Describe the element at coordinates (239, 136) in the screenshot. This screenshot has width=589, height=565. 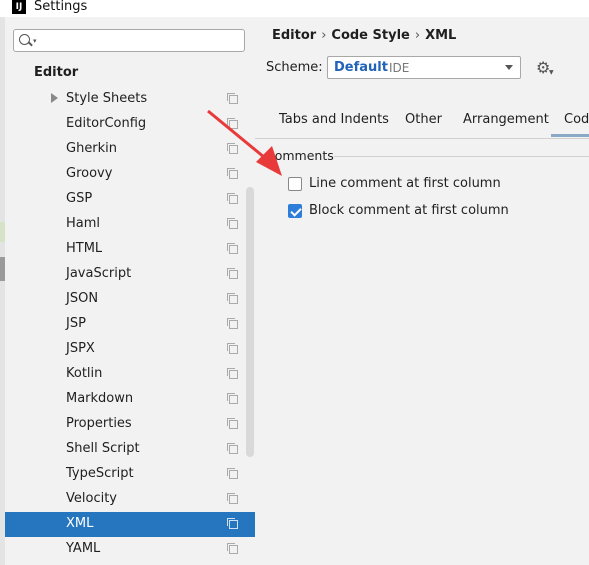
I see `arrow-shaft` at that location.